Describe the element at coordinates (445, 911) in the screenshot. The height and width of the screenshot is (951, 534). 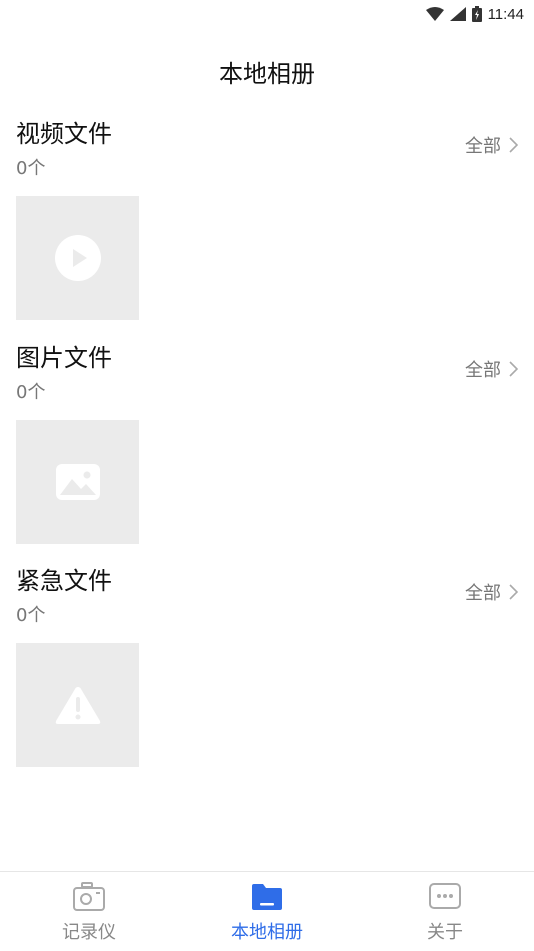
I see `tab-about: 关于` at that location.